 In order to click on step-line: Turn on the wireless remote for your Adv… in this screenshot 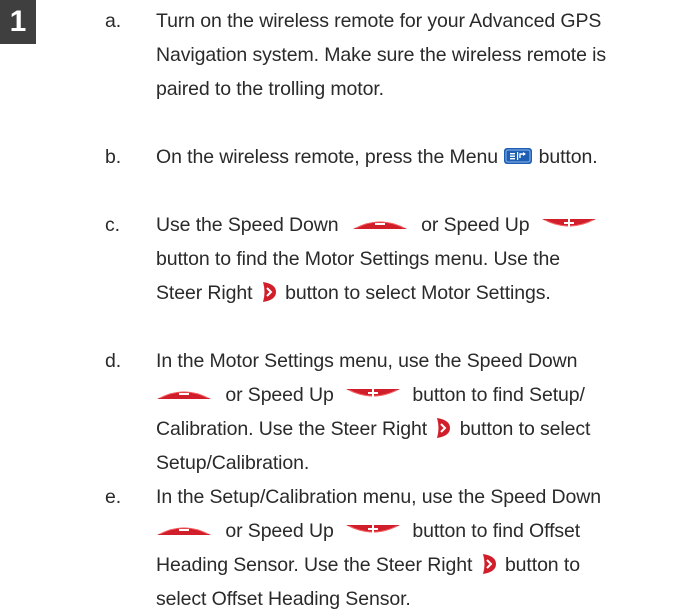, I will do `click(379, 21)`.